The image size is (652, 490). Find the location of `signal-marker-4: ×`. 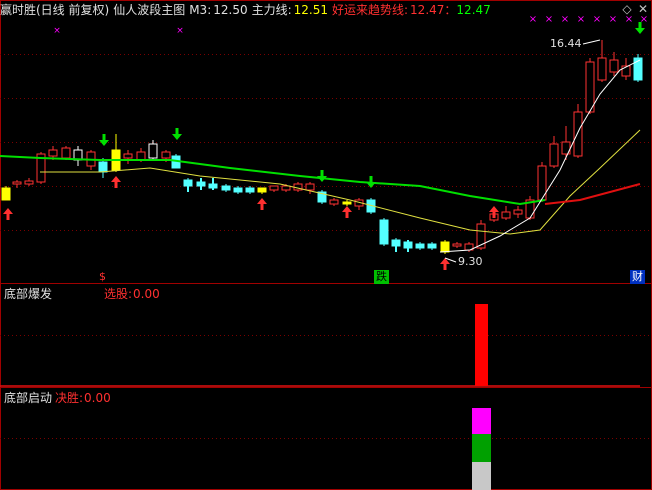

signal-marker-4: × is located at coordinates (597, 19).